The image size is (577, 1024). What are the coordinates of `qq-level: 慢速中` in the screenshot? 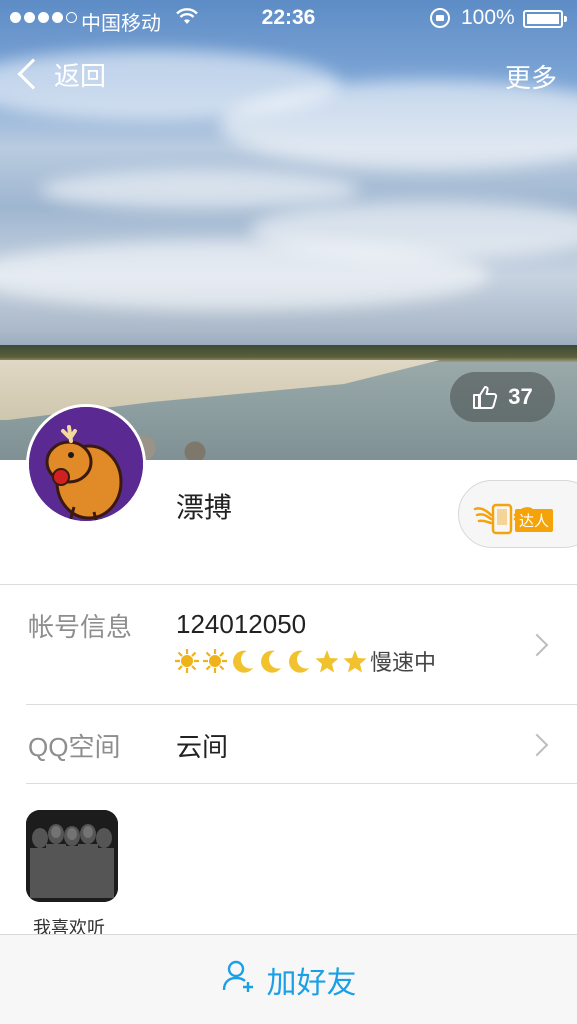 It's located at (305, 661).